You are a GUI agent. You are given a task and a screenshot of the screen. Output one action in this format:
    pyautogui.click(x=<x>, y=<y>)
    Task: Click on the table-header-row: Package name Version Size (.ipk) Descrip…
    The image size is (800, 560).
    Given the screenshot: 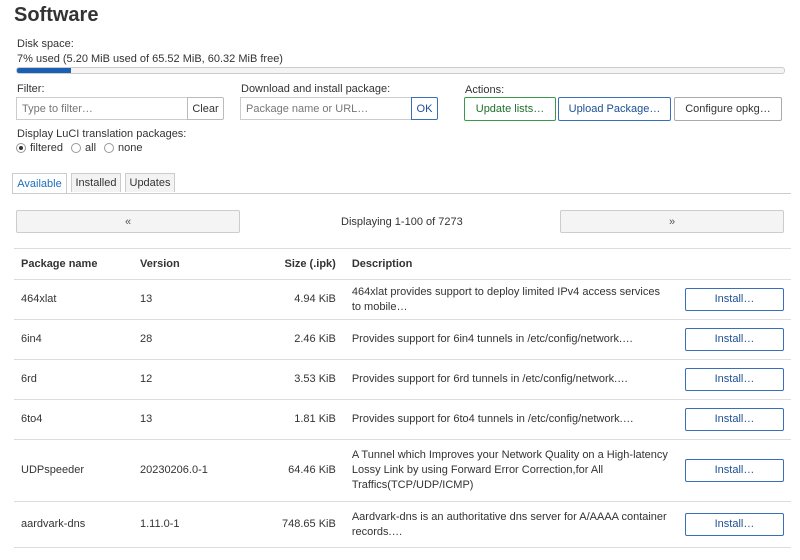 What is the action you would take?
    pyautogui.click(x=402, y=264)
    